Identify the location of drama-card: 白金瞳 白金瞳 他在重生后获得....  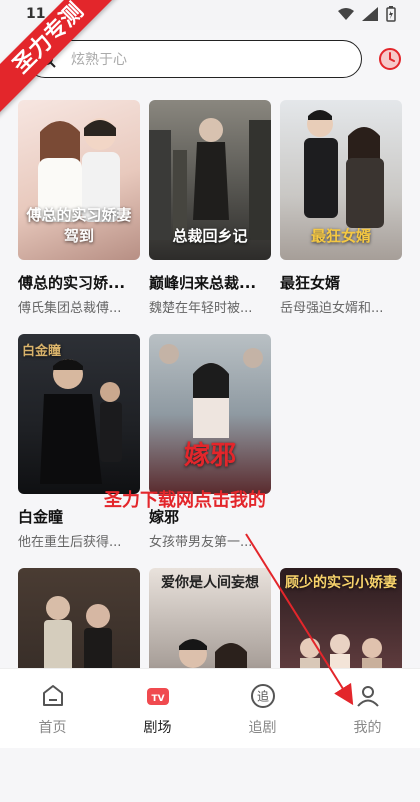
(79, 451).